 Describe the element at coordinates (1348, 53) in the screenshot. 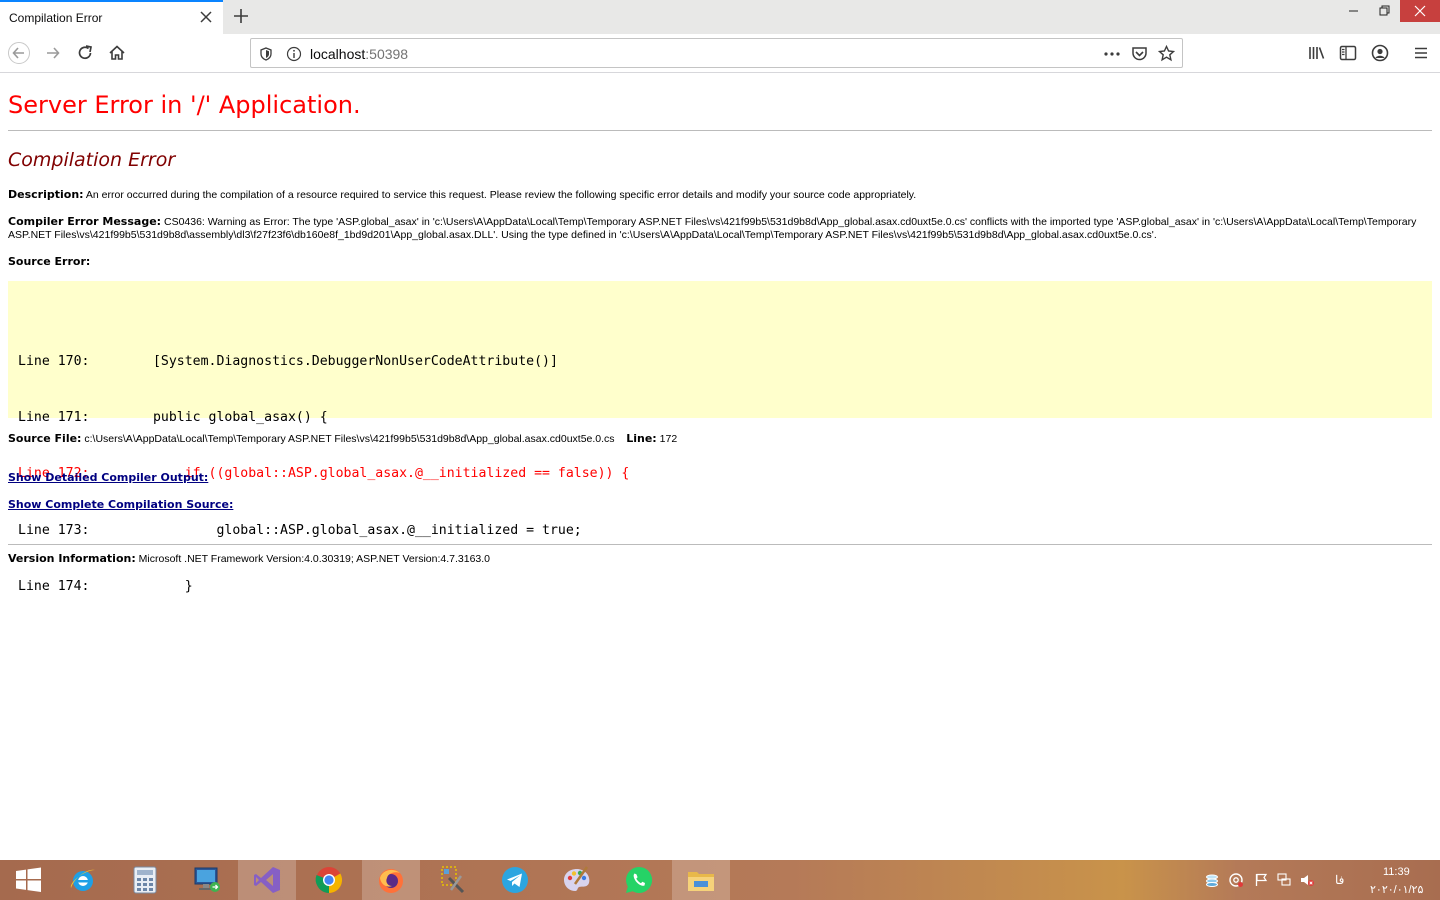

I see `sidebar-icon` at that location.